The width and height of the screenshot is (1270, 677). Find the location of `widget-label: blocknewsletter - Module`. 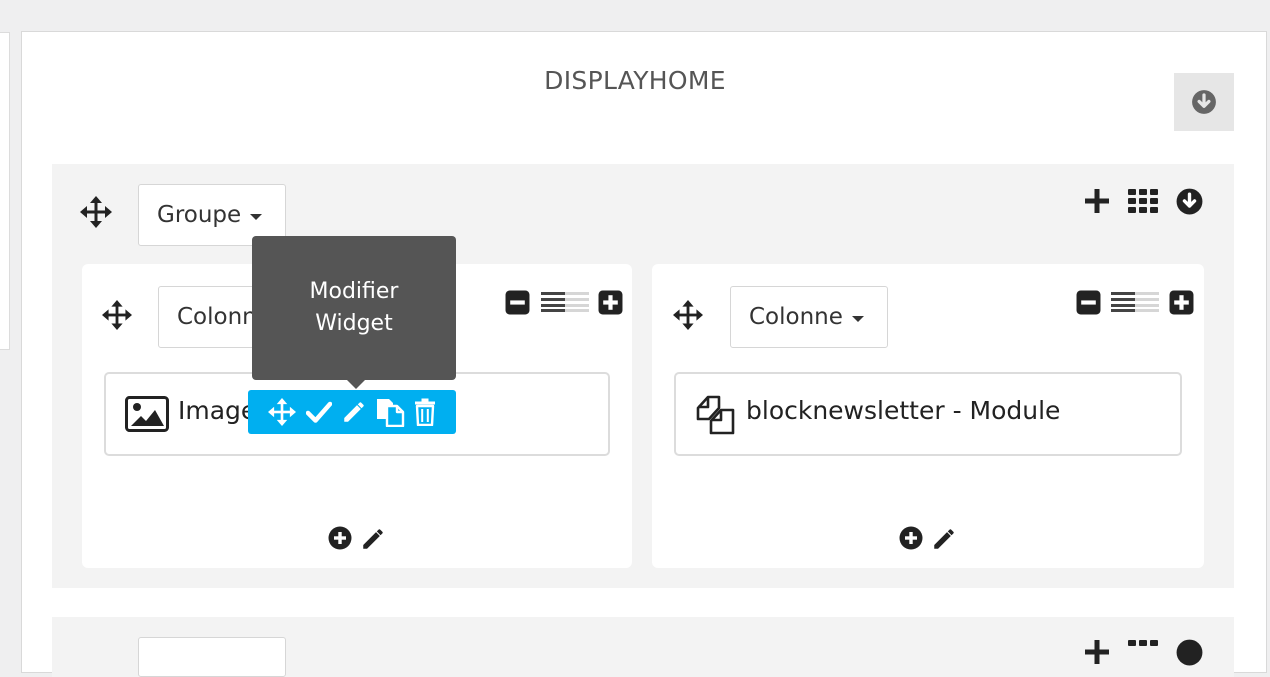

widget-label: blocknewsletter - Module is located at coordinates (903, 410).